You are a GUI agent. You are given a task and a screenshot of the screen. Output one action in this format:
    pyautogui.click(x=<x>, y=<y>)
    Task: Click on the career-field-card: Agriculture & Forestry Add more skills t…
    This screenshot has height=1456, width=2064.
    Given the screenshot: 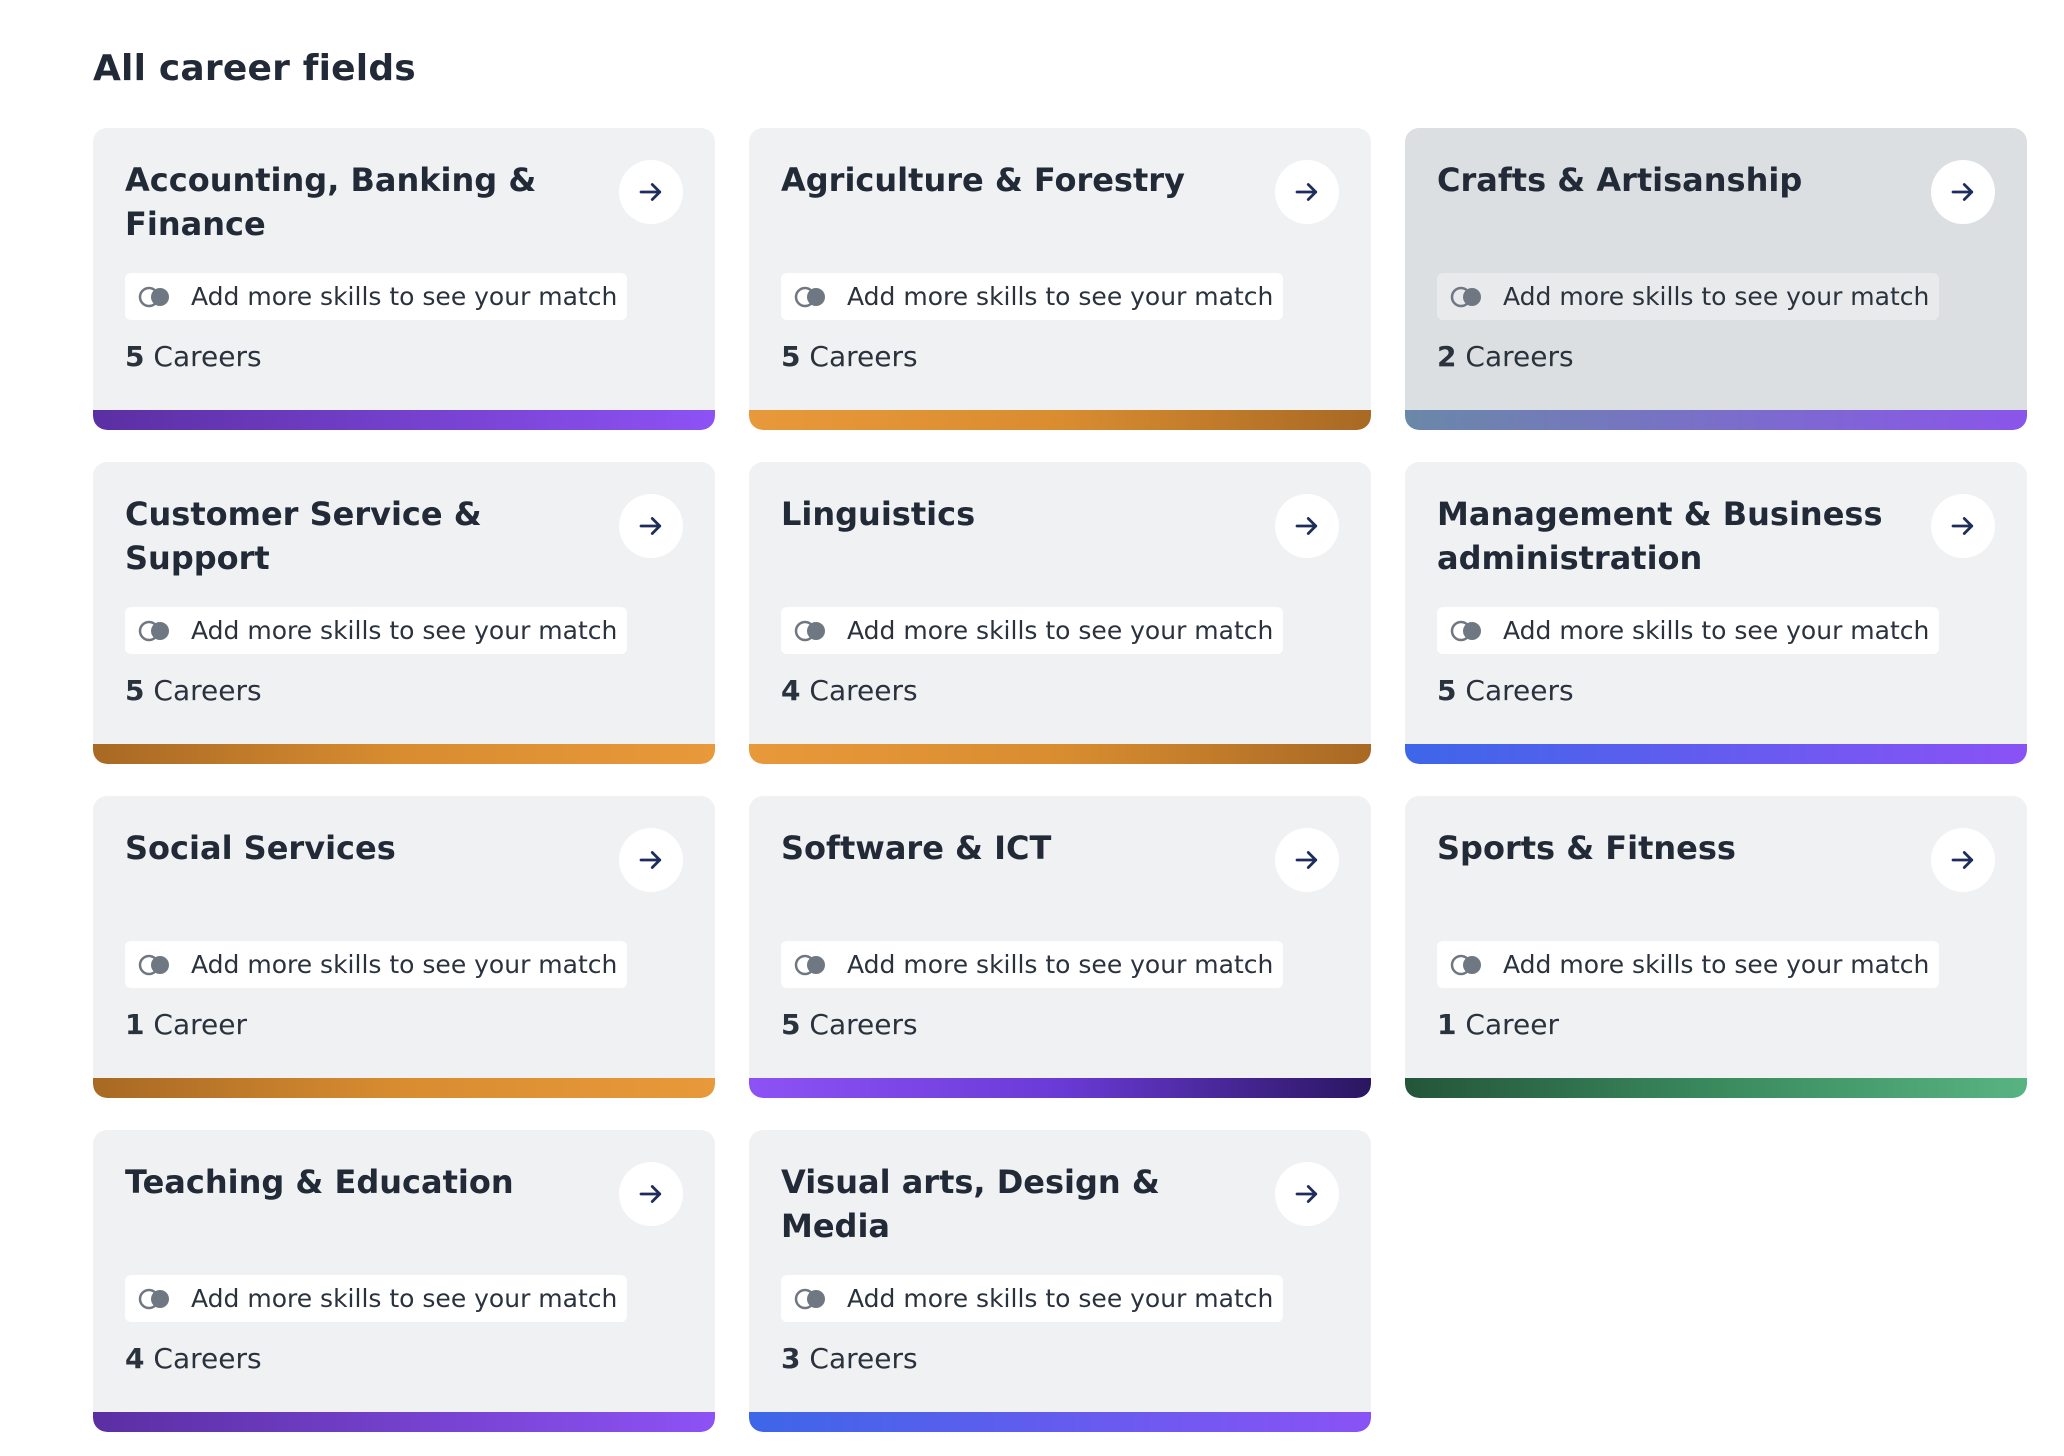 What is the action you would take?
    pyautogui.click(x=1060, y=279)
    